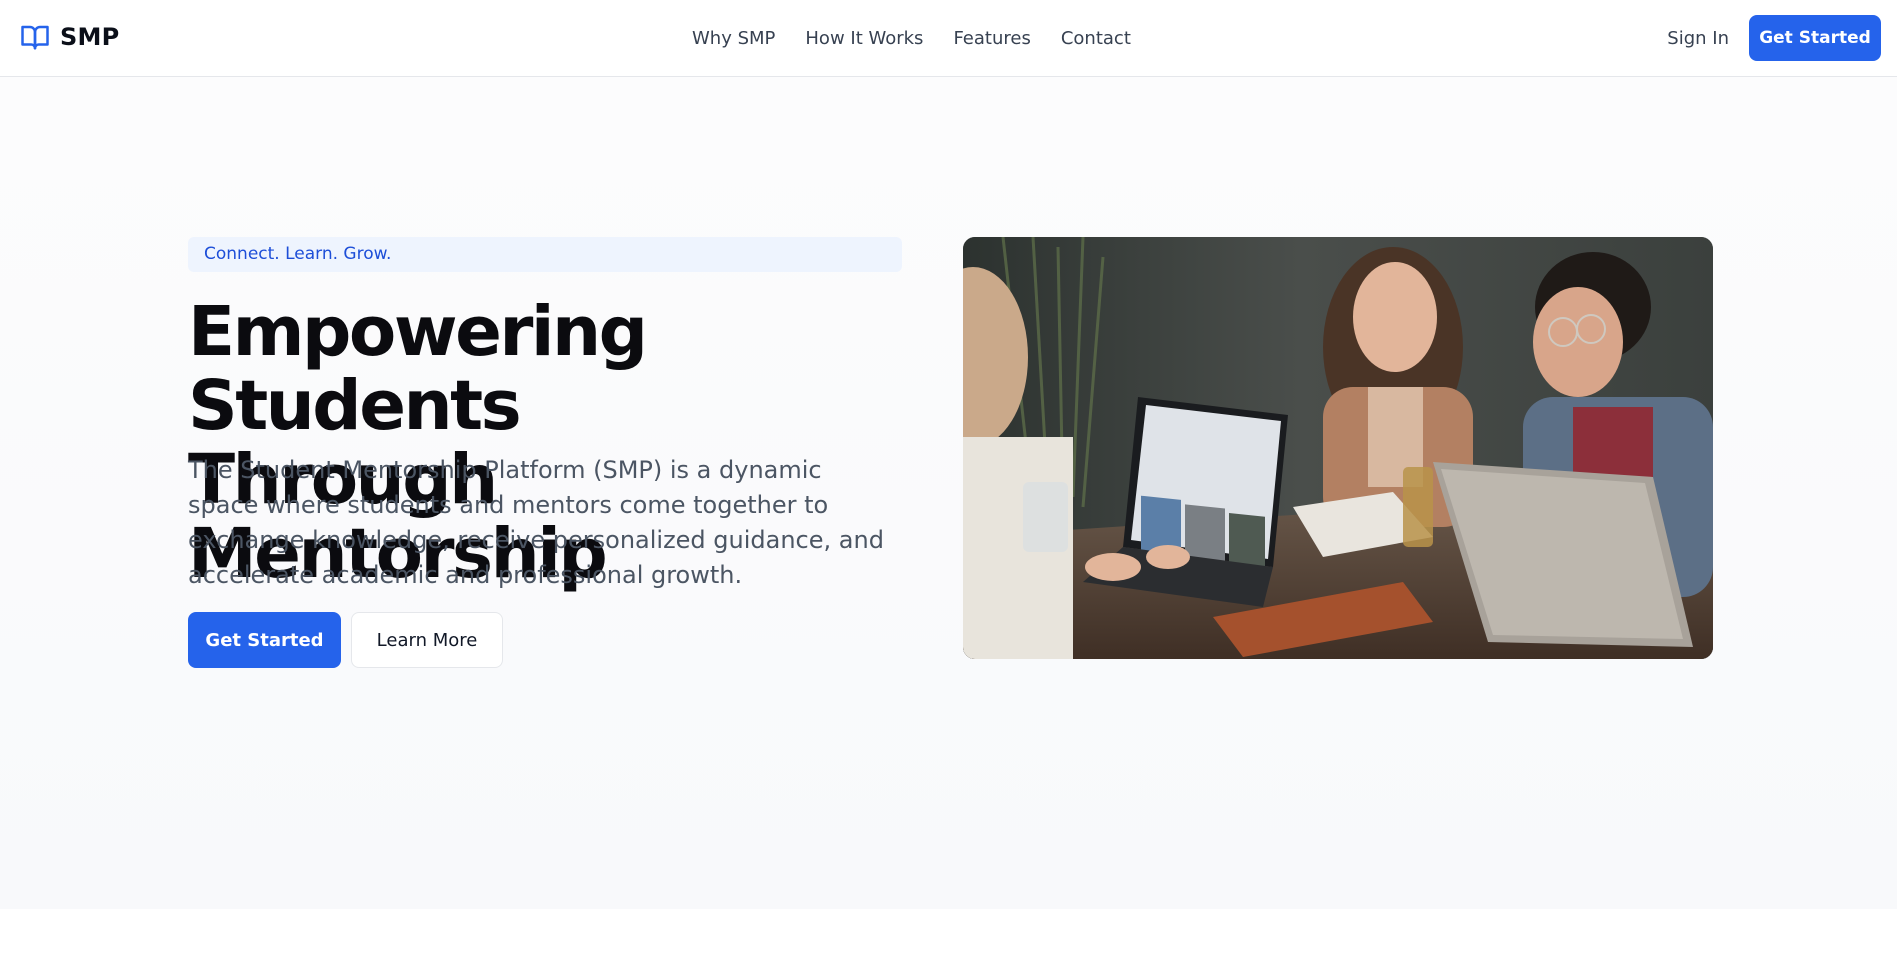 The image size is (1897, 966). I want to click on brand-name: SMP, so click(90, 37).